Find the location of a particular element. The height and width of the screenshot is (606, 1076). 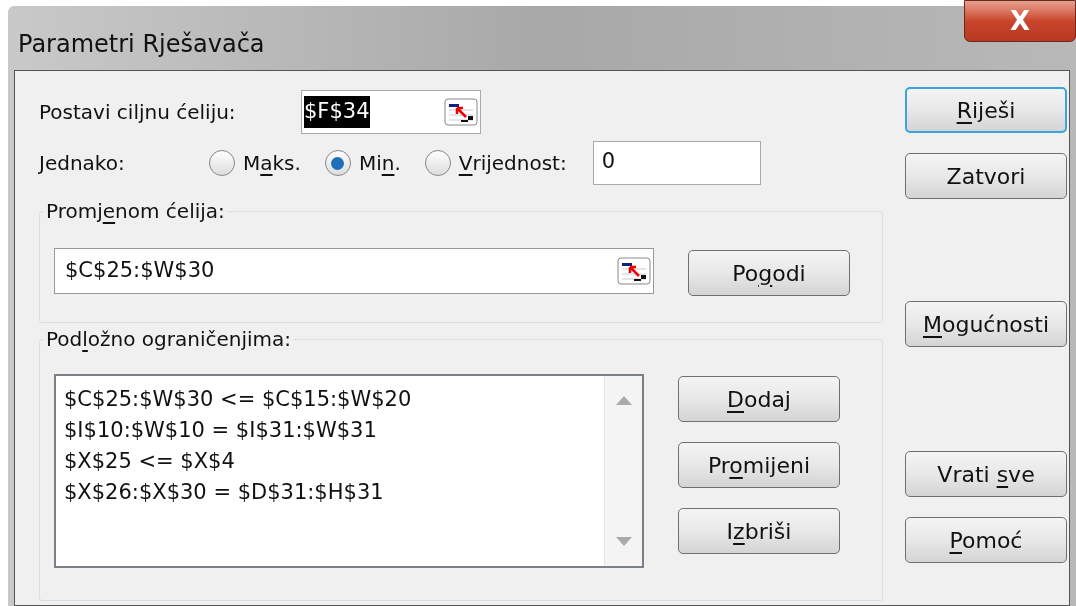

scroll-down-icon is located at coordinates (623, 541).